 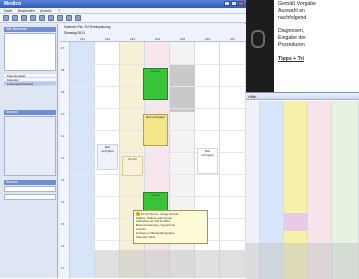 I want to click on time-label: 11, so click(x=63, y=136).